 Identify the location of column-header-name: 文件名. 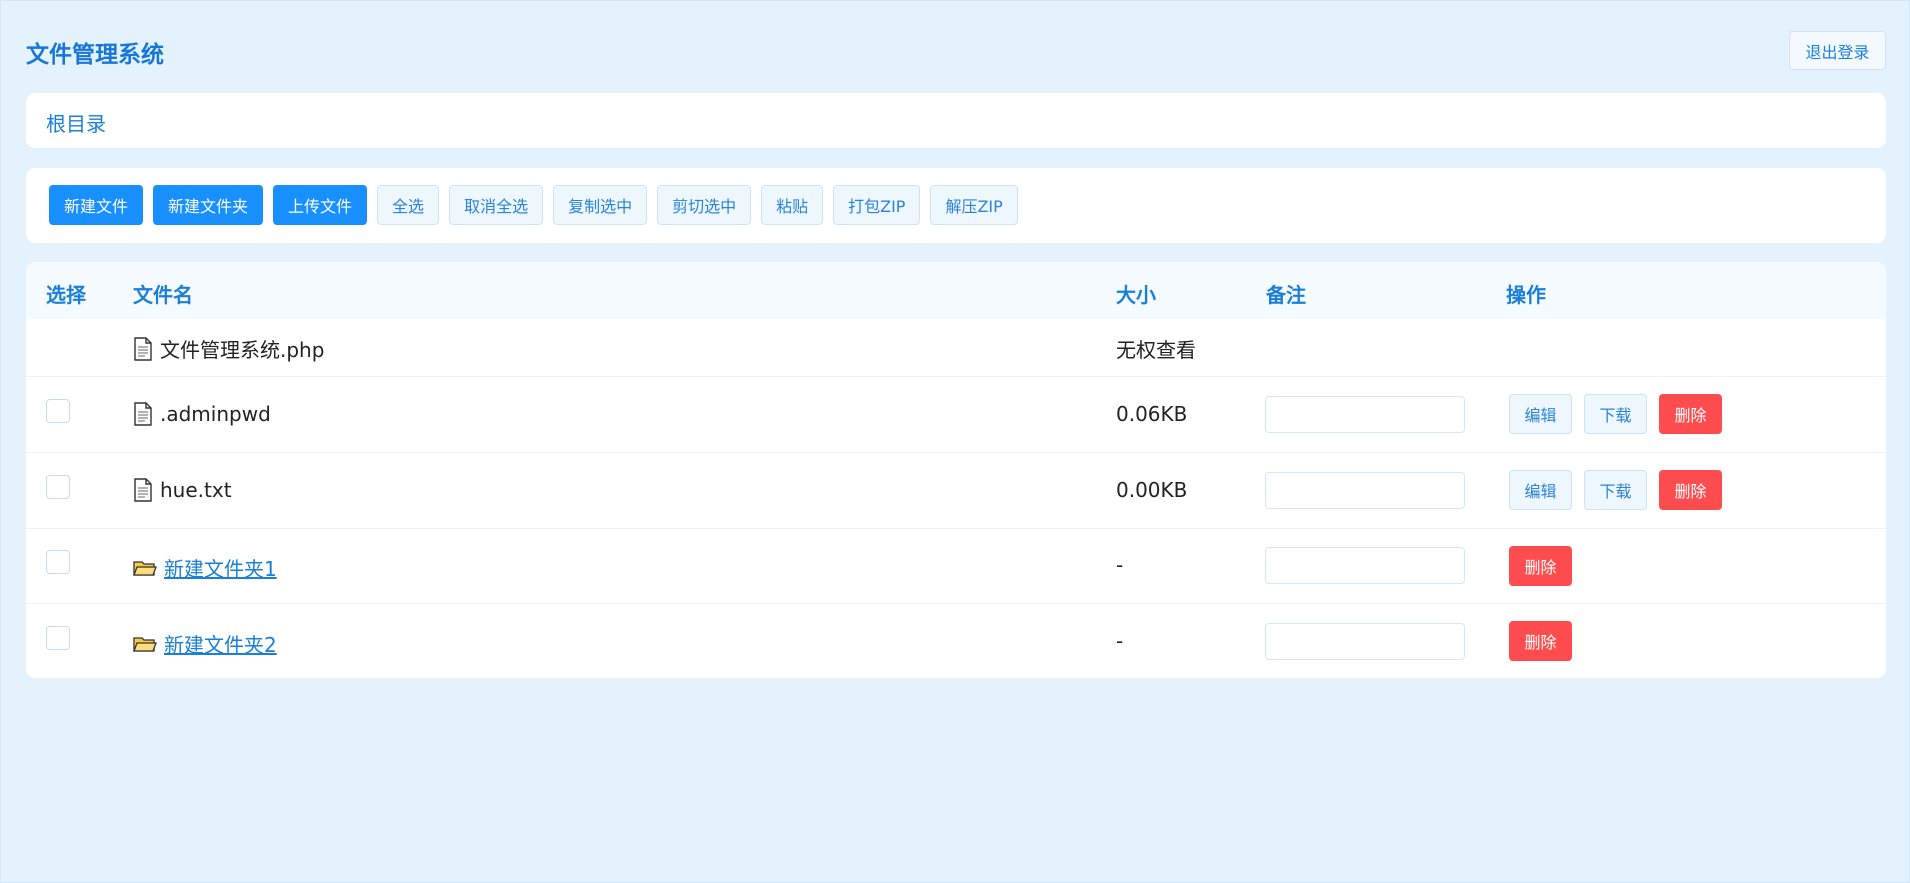
(163, 295).